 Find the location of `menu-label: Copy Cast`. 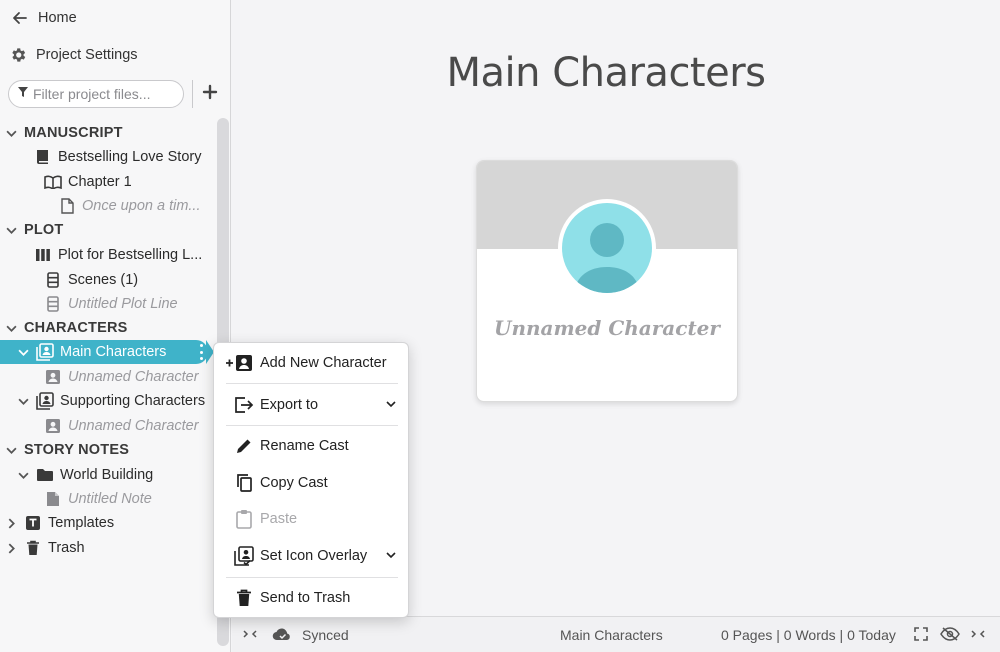

menu-label: Copy Cast is located at coordinates (294, 483).